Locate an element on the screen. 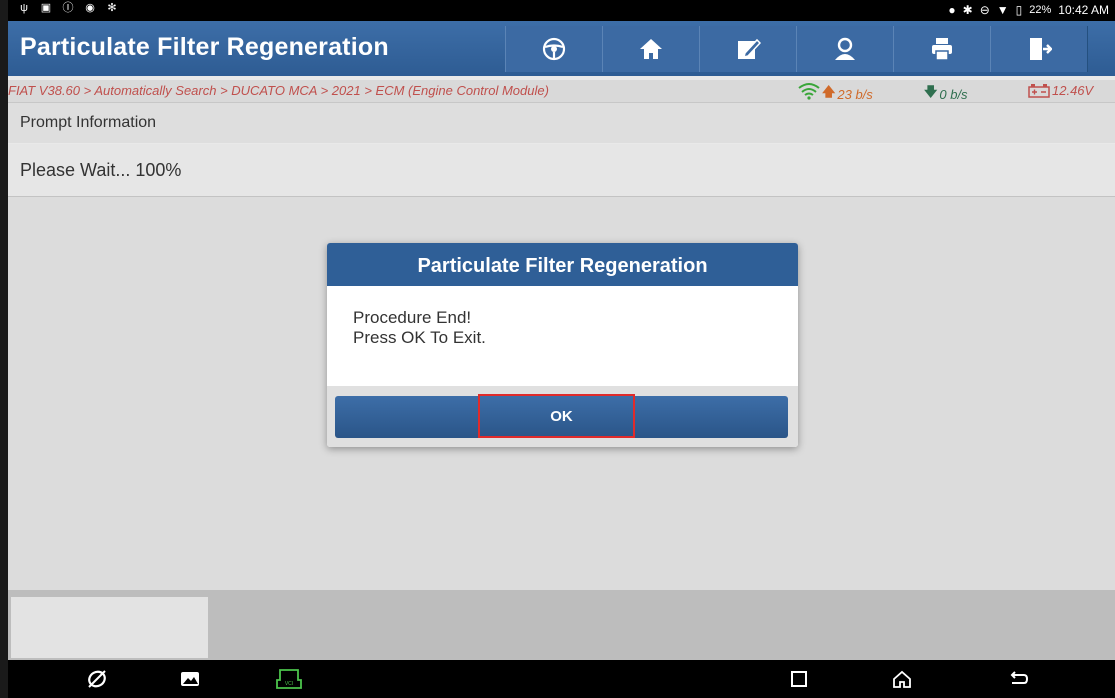 The height and width of the screenshot is (698, 1115). settings-notification-icon: ✻ is located at coordinates (112, 8).